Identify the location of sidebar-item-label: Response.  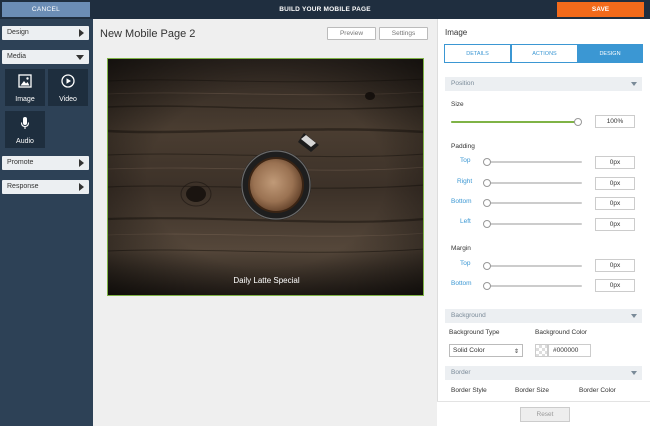
(23, 186).